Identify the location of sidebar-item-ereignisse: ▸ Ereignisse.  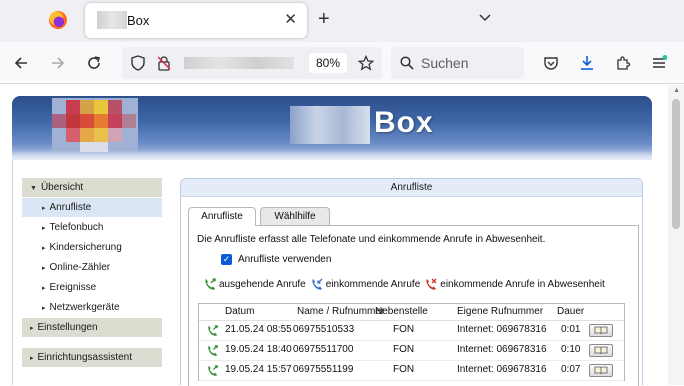
(92, 288).